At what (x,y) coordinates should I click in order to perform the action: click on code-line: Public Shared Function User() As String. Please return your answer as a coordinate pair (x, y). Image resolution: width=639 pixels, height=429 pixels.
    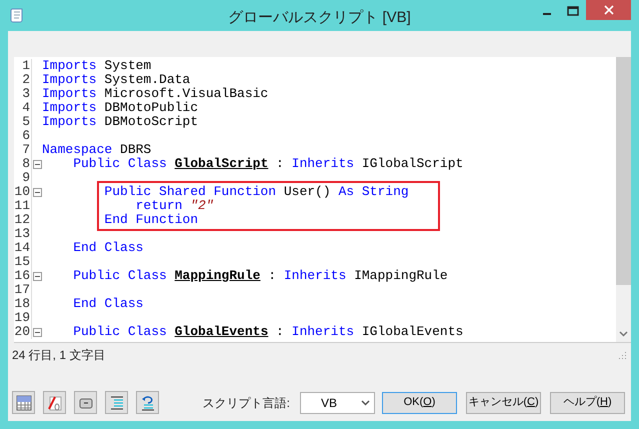
    Looking at the image, I should click on (256, 192).